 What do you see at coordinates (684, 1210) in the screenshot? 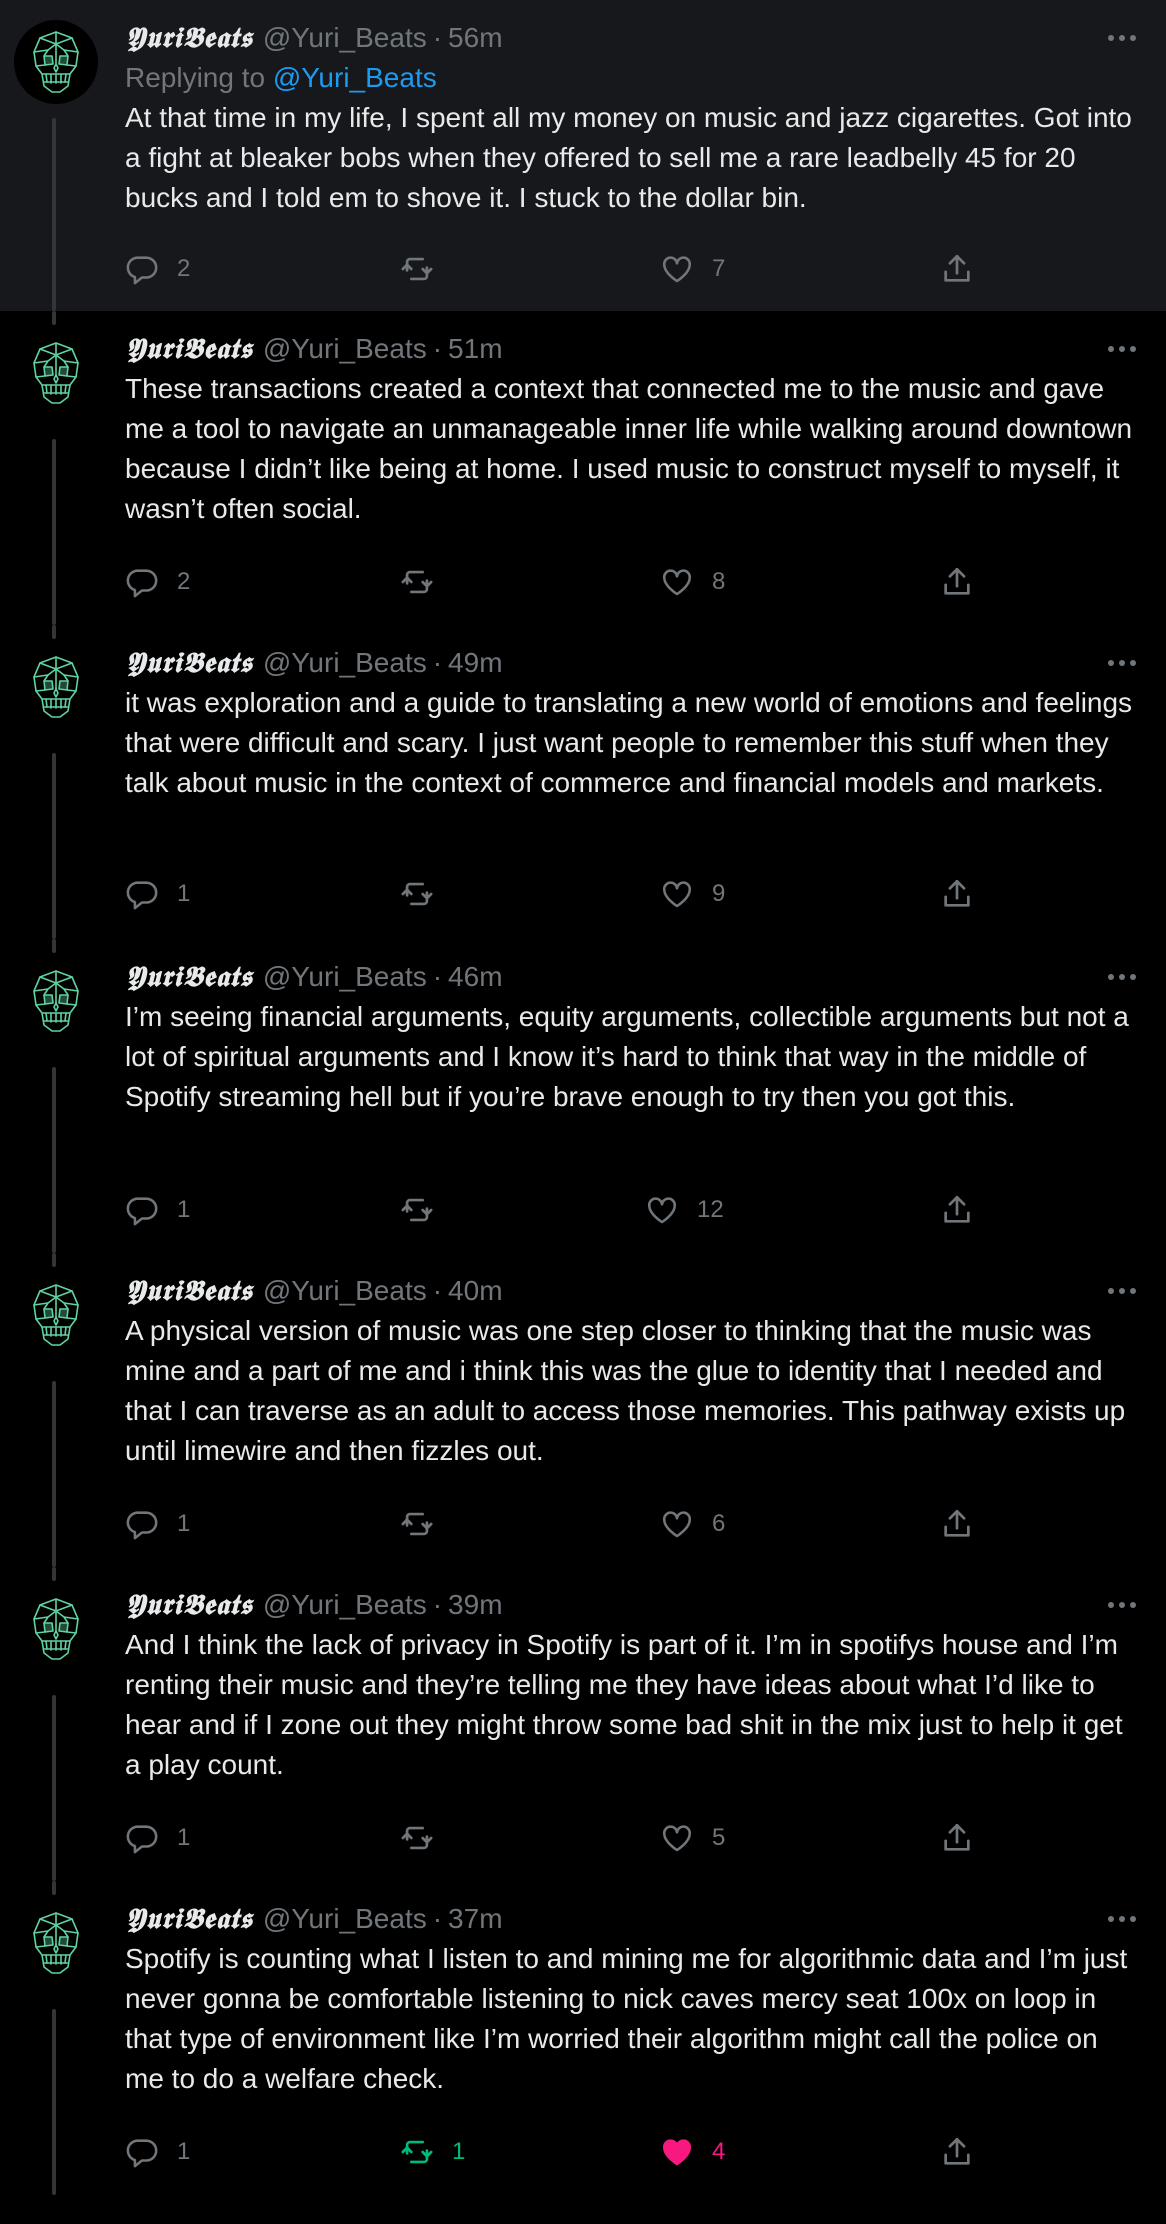
I see `like-button: 12` at bounding box center [684, 1210].